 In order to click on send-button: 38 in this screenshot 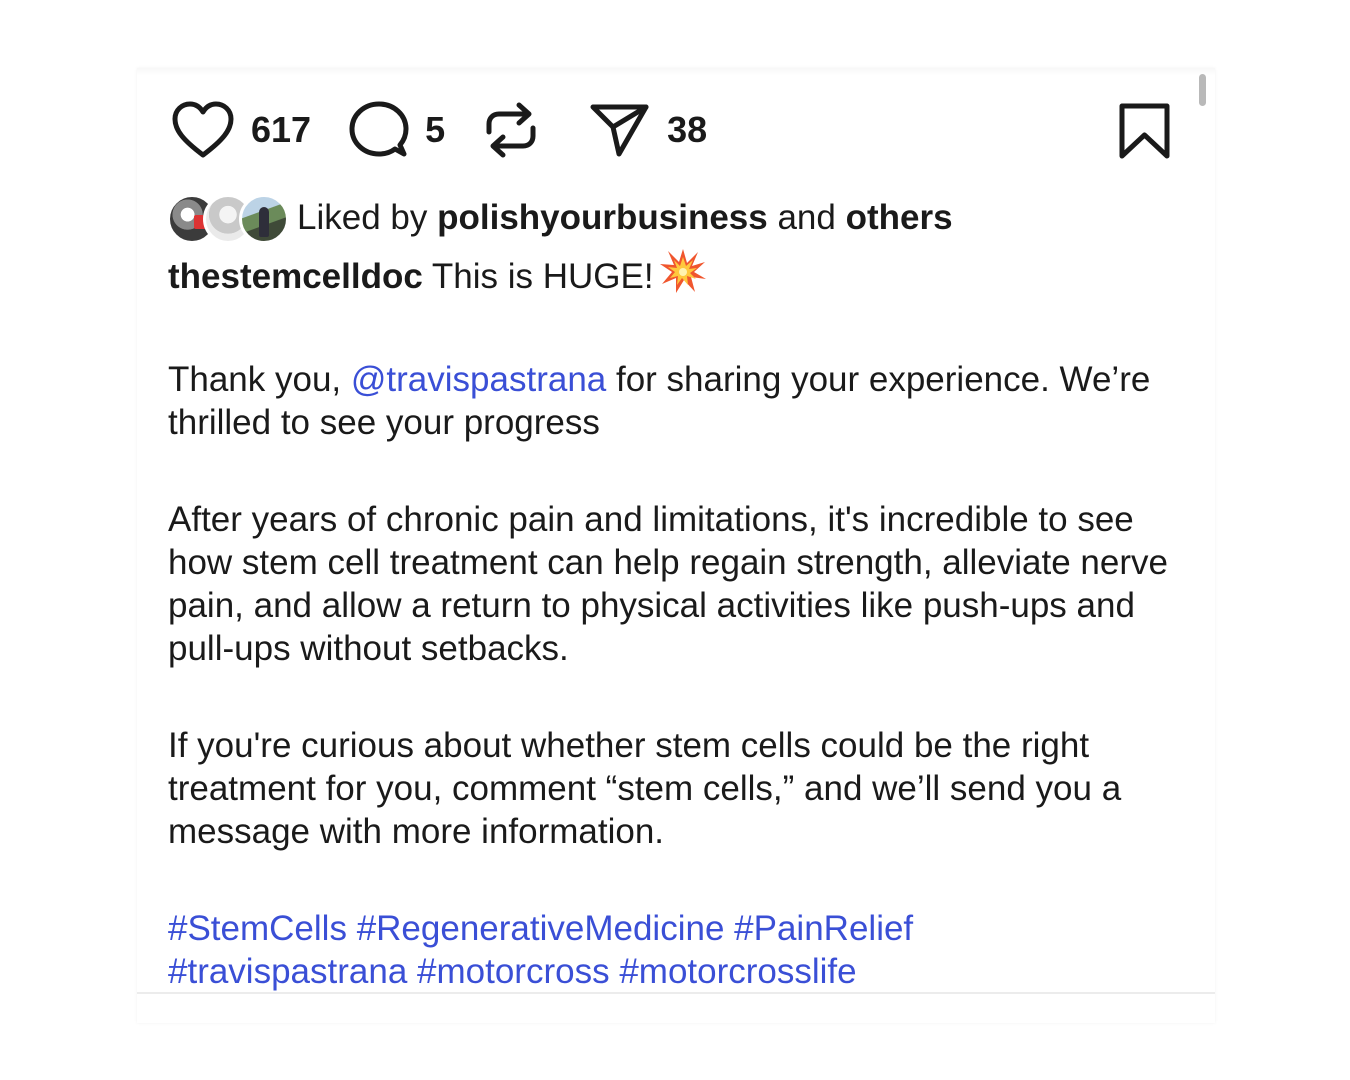, I will do `click(648, 130)`.